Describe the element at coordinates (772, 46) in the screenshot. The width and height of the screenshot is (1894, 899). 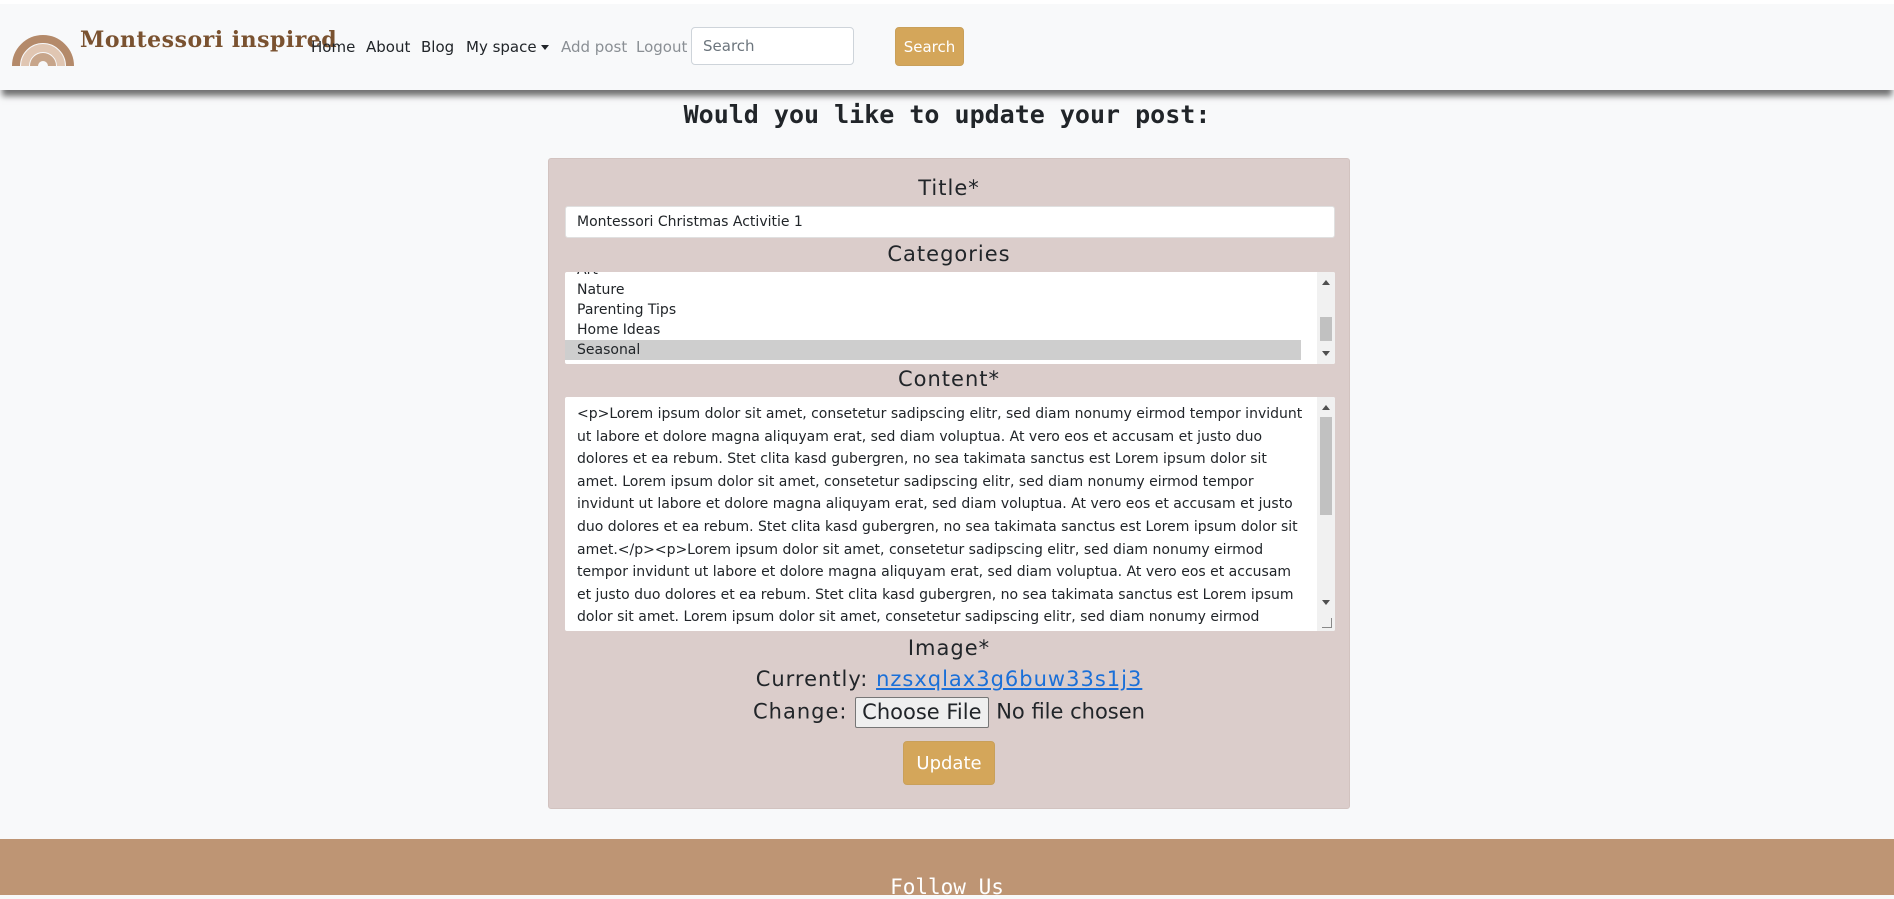
I see `search-input` at that location.